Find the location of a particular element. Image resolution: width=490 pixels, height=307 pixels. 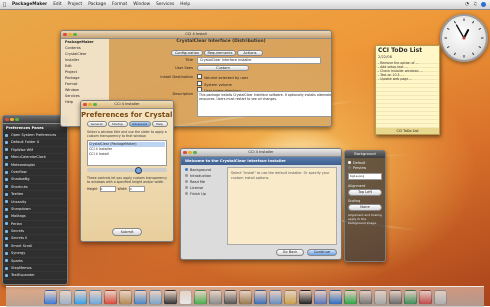

alignment-popup: Top Left is located at coordinates (365, 192).